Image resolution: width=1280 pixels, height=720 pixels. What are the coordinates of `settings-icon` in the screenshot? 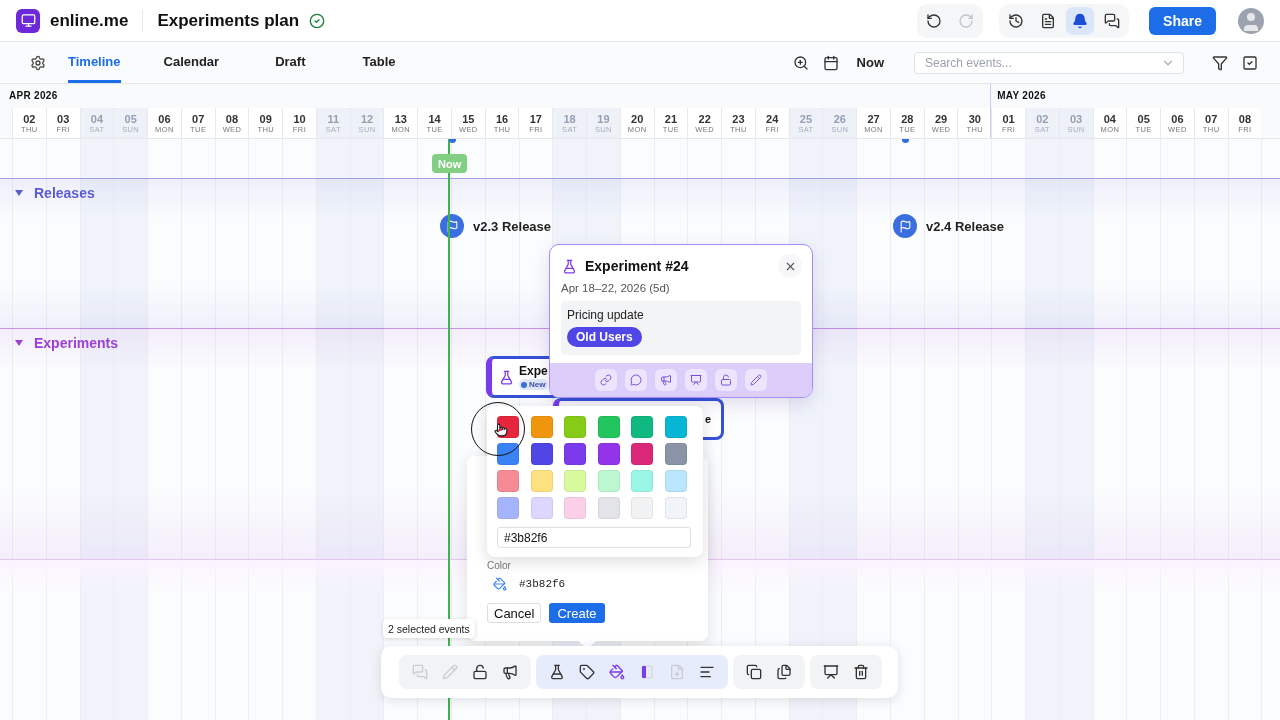 It's located at (38, 62).